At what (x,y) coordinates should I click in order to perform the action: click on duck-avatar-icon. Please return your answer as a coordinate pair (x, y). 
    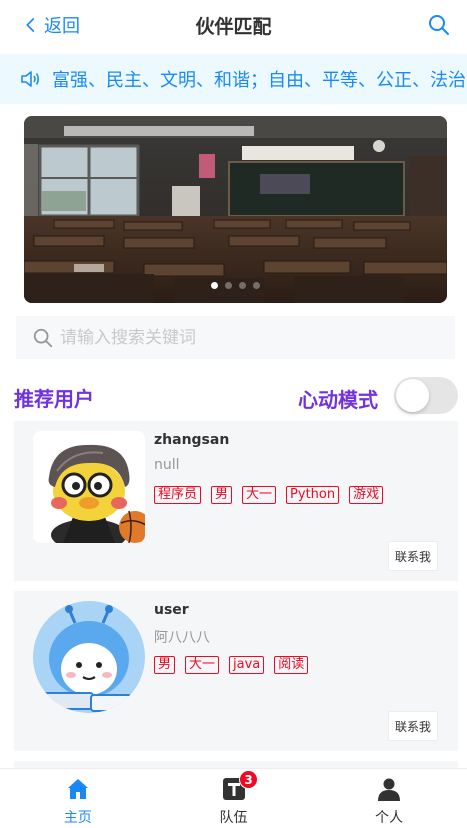
    Looking at the image, I should click on (89, 487).